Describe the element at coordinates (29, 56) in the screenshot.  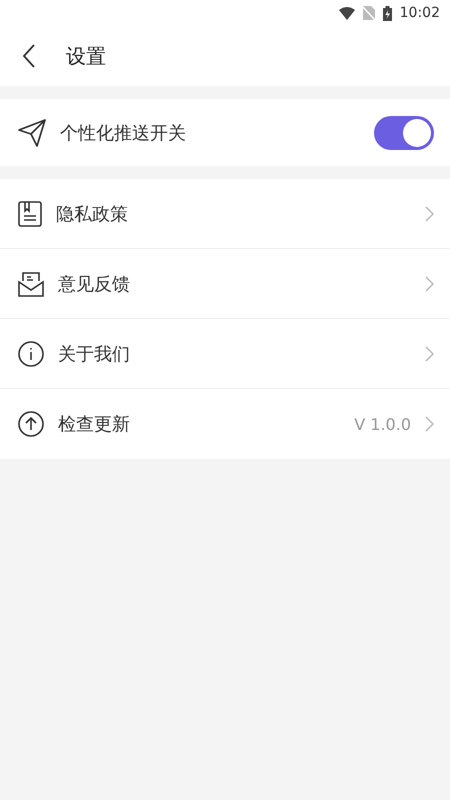
I see `back-icon` at that location.